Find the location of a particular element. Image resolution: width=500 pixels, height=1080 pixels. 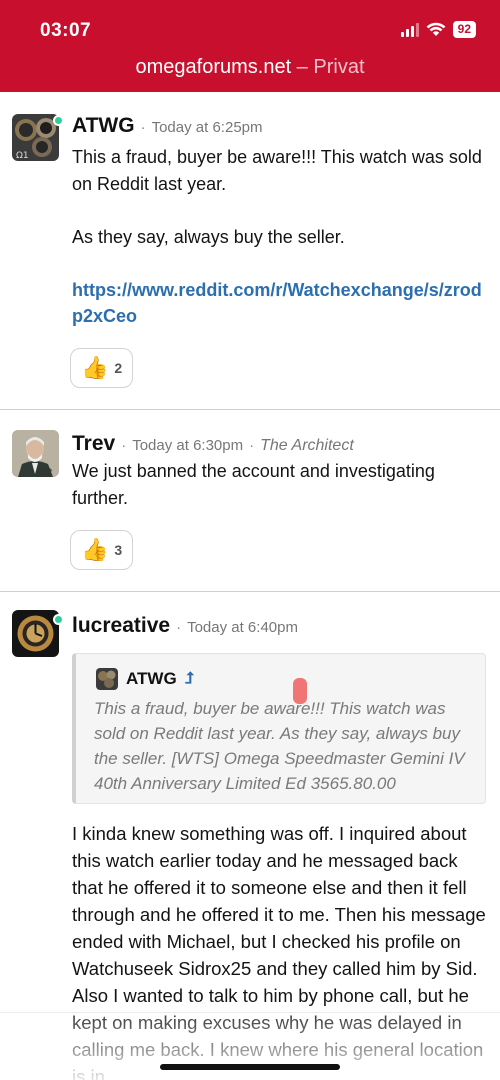

post-meta: ATWG · Today at 6:25pm is located at coordinates (167, 126).